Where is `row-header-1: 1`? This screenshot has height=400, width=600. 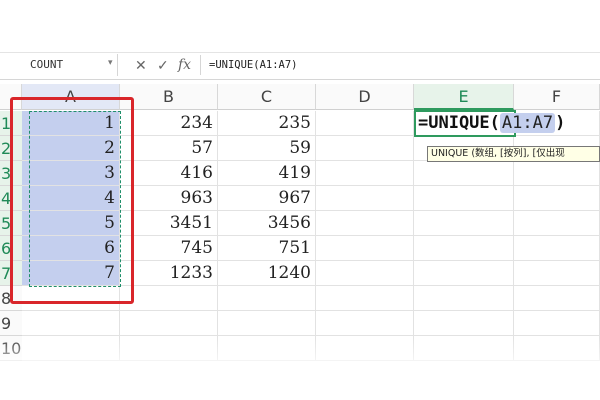
row-header-1: 1 is located at coordinates (11, 123).